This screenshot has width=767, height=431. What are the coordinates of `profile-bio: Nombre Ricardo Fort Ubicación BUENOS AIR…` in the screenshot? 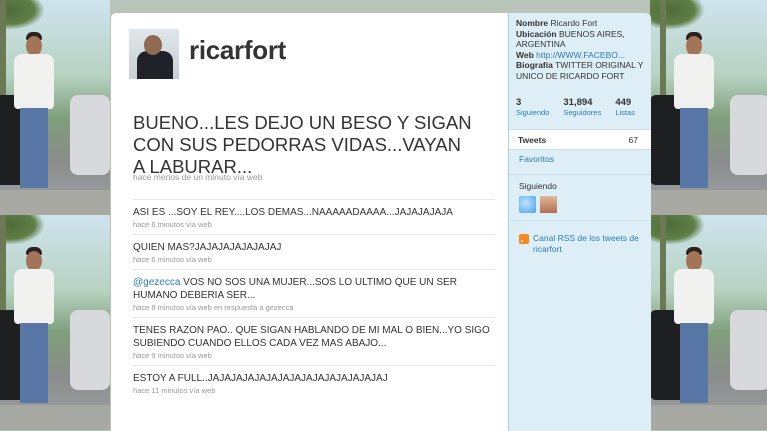 It's located at (580, 49).